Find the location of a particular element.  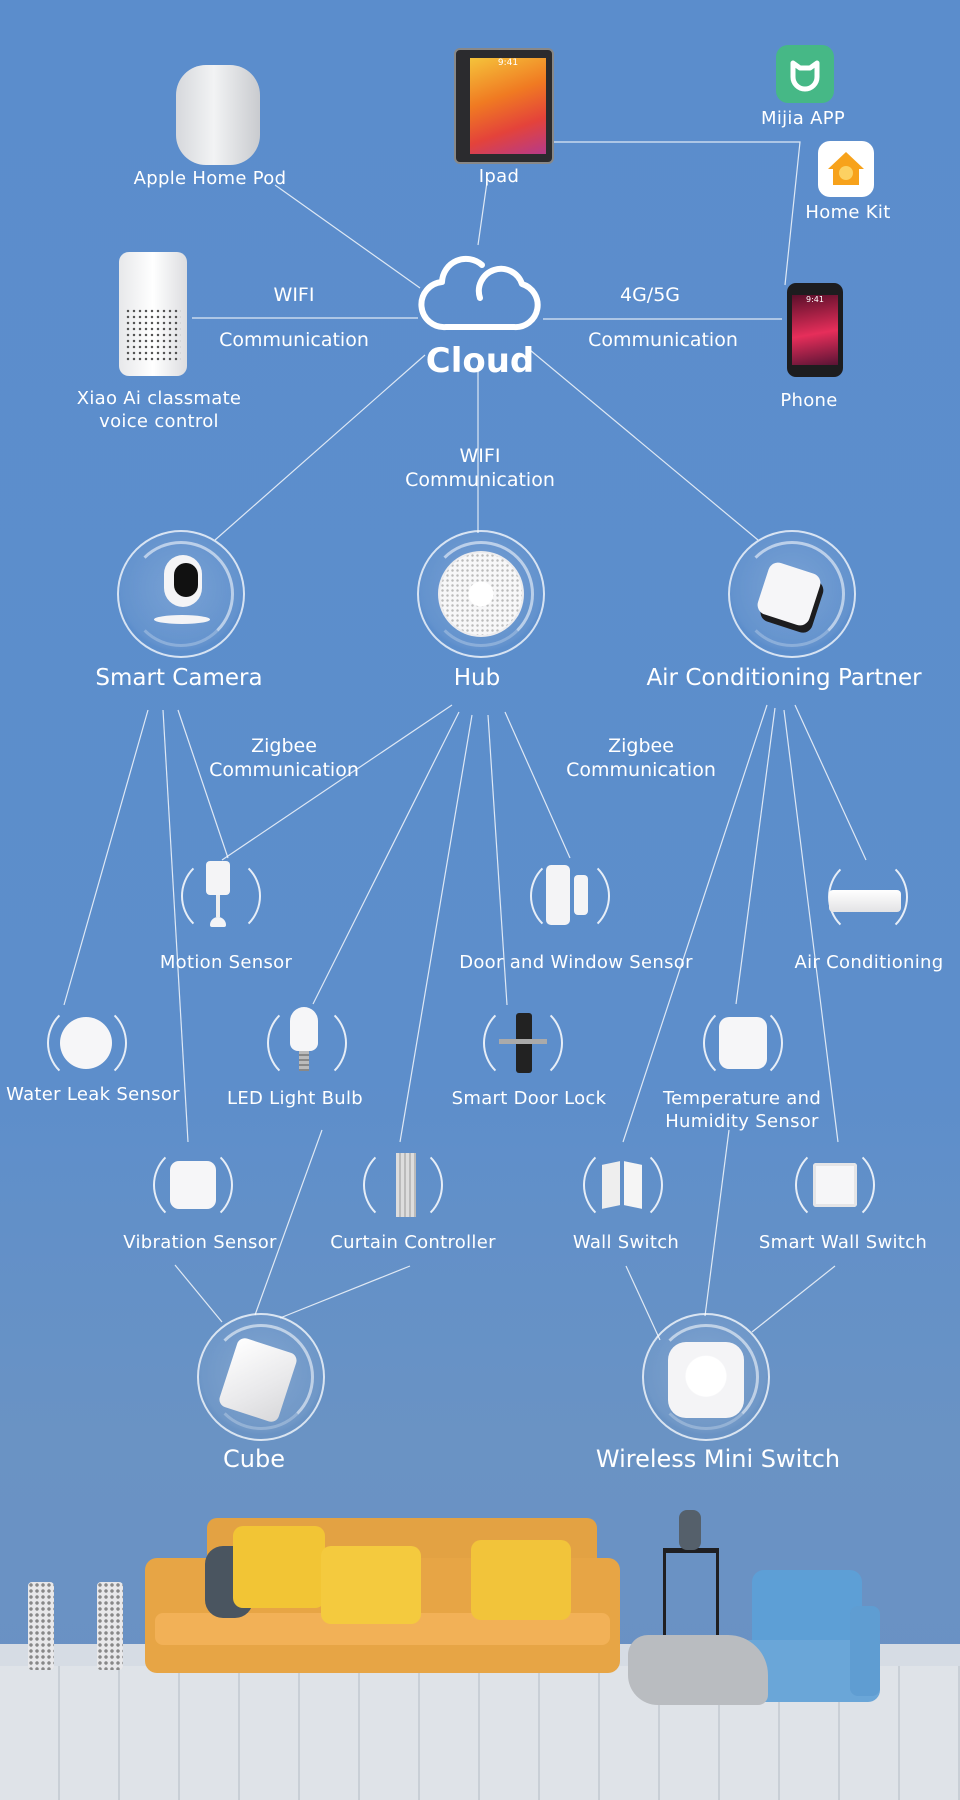

temp-humidity-label: Temperature and Humidity Sensor is located at coordinates (742, 1110).